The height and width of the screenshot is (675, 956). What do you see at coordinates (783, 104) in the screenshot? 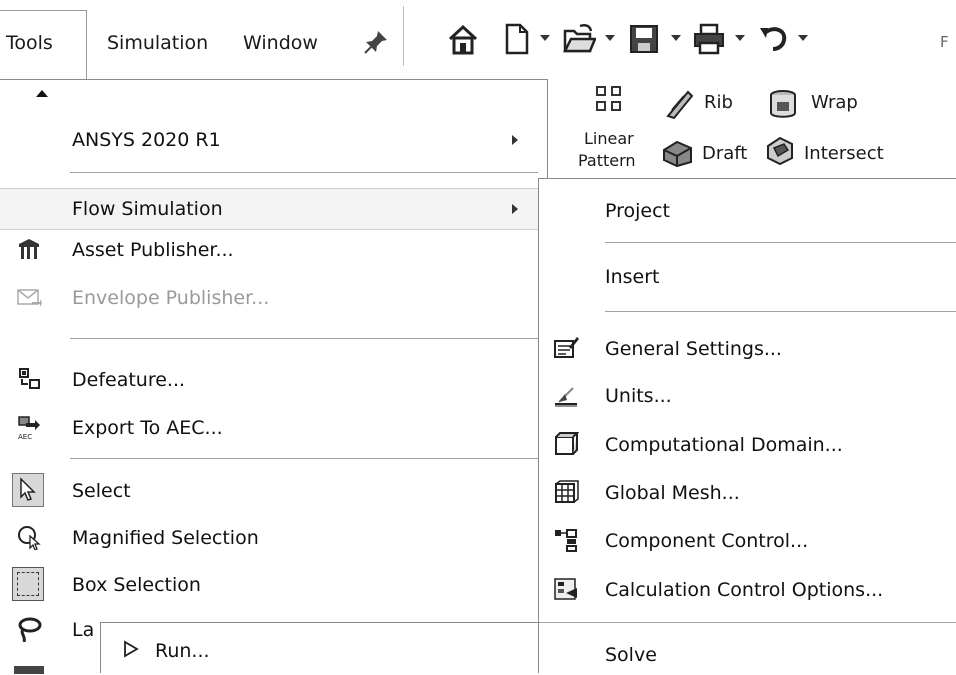
I see `wrap-icon` at bounding box center [783, 104].